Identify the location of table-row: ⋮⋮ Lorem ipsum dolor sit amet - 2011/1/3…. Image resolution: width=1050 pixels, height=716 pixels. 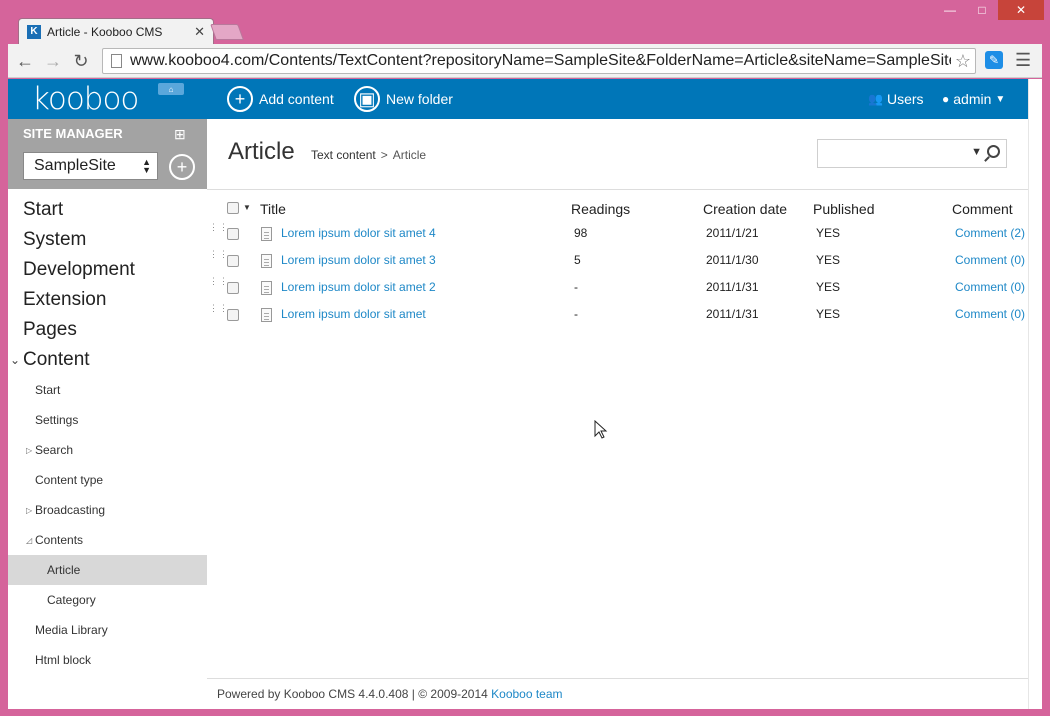
(617, 313).